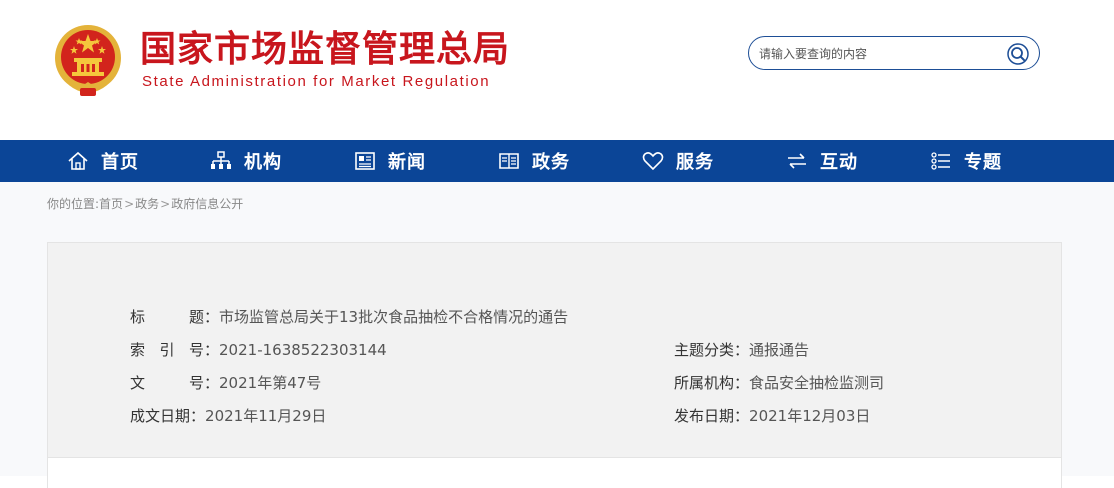  I want to click on nav-item-service: 服务, so click(678, 161).